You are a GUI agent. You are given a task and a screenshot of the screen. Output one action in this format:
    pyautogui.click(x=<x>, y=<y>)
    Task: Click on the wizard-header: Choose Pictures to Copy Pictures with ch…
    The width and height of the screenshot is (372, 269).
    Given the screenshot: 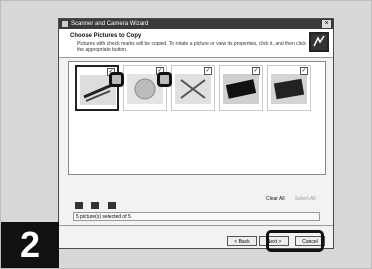 What is the action you would take?
    pyautogui.click(x=196, y=43)
    